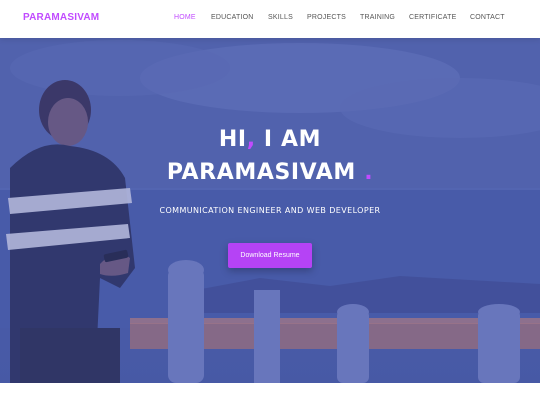 This screenshot has width=540, height=405. What do you see at coordinates (377, 17) in the screenshot?
I see `nav-training: TRAINING` at bounding box center [377, 17].